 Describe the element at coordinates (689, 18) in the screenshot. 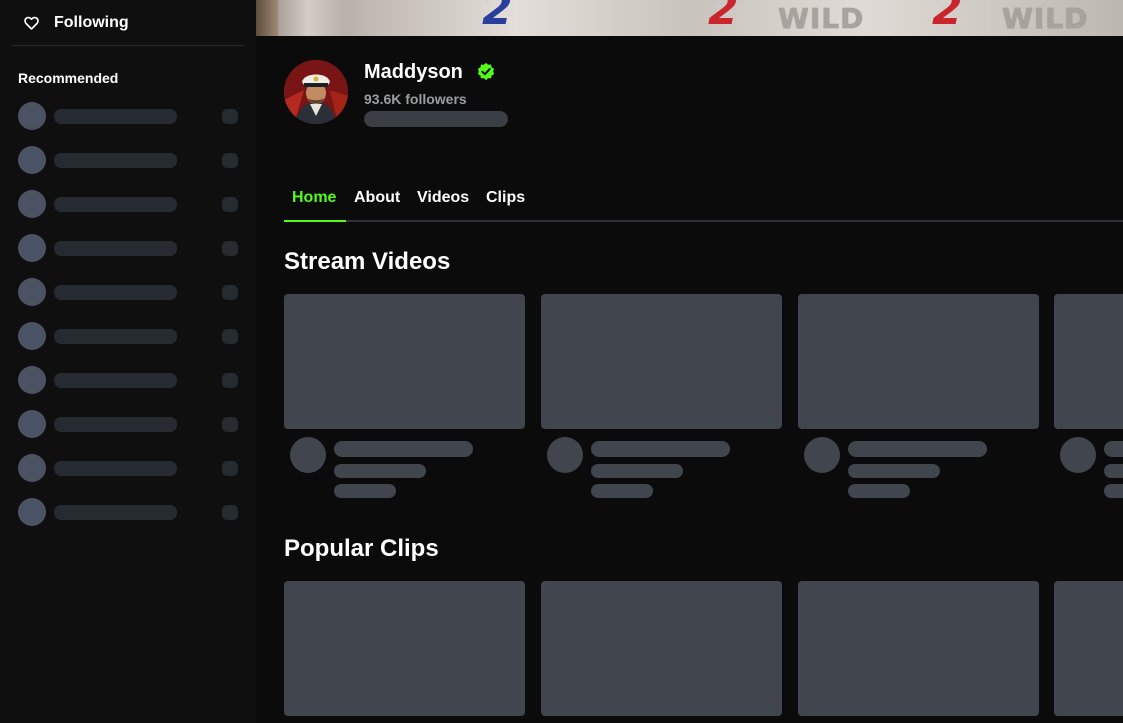

I see `channel-banner: 2 2 WILD 2 WILD` at that location.